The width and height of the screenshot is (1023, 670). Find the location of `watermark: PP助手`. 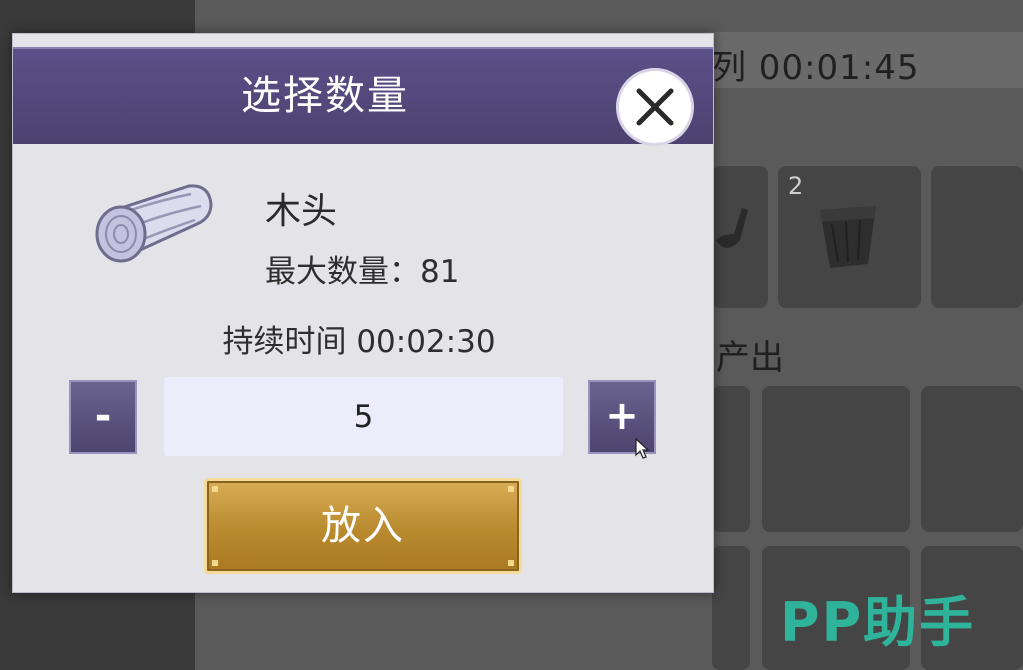

watermark: PP助手 is located at coordinates (878, 622).